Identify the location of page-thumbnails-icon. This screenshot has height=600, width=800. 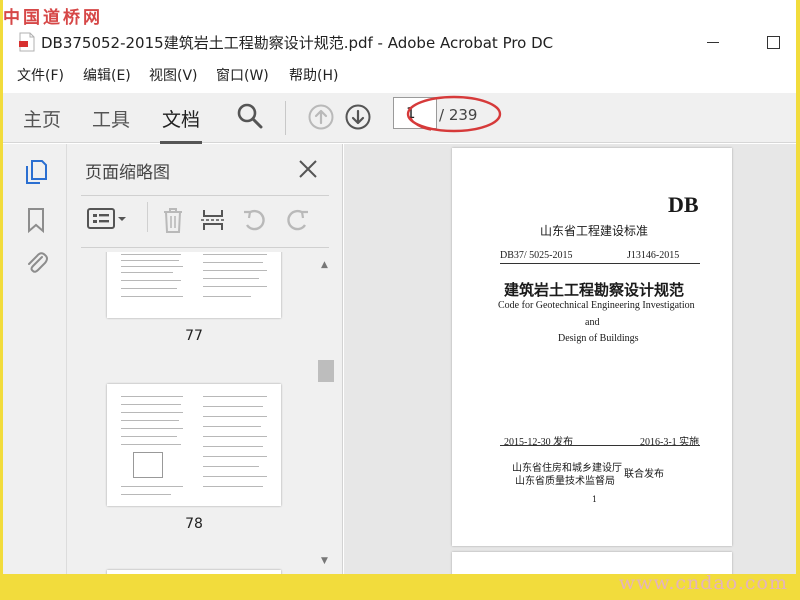
(36, 172).